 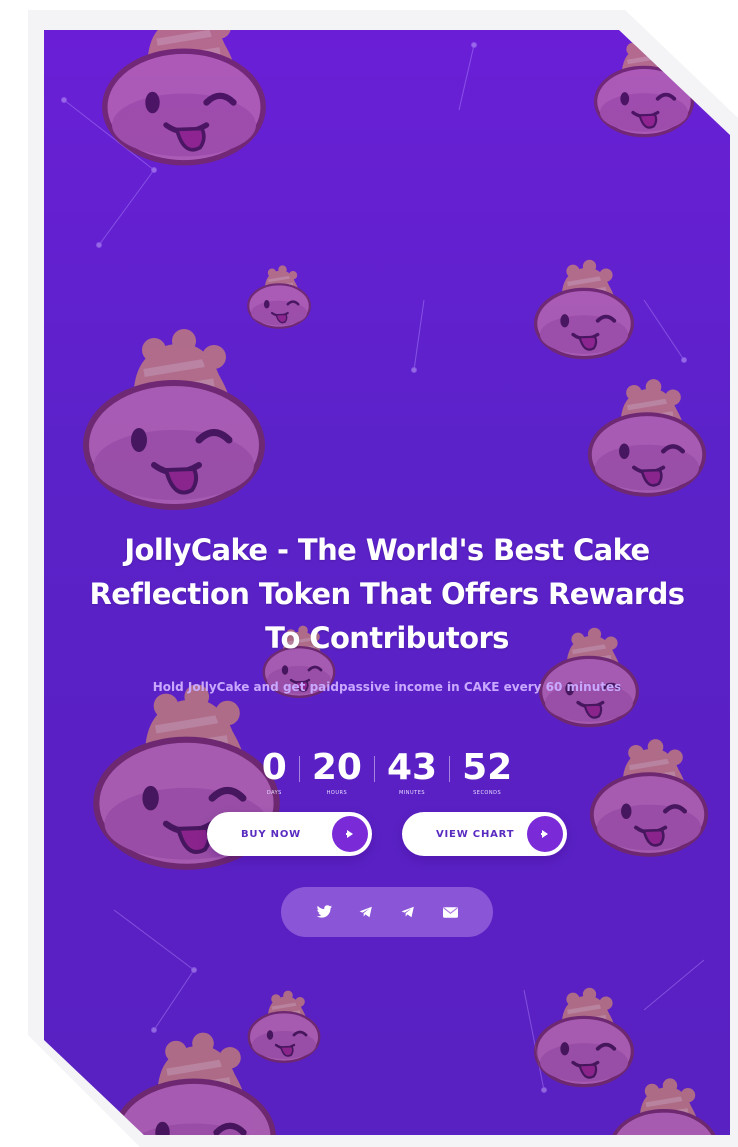 I want to click on countdown-seconds: 52 Seconds, so click(x=487, y=772).